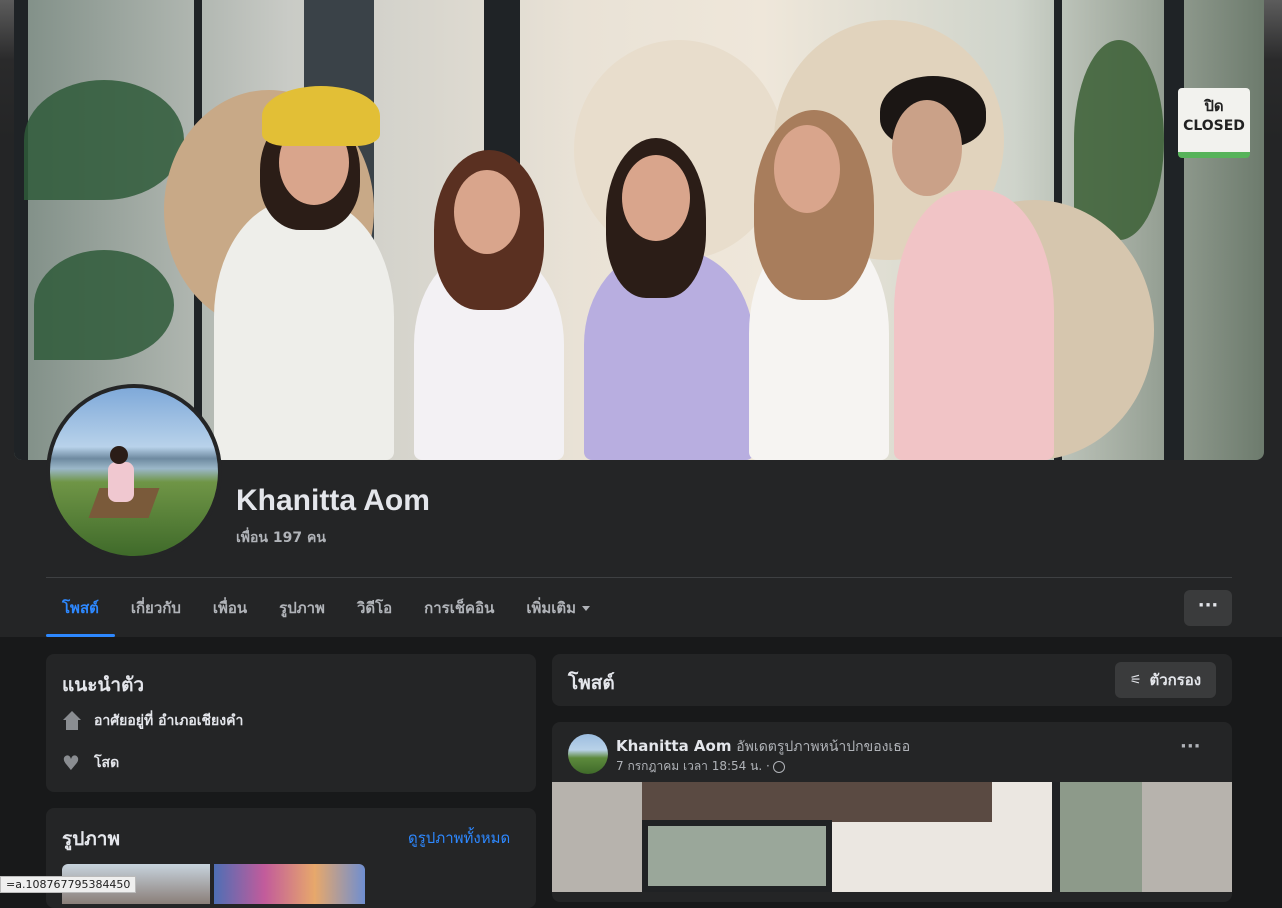 This screenshot has height=908, width=1282. What do you see at coordinates (823, 747) in the screenshot?
I see `post-action: อัพเดตรูปภาพหน้าปกของเธอ` at bounding box center [823, 747].